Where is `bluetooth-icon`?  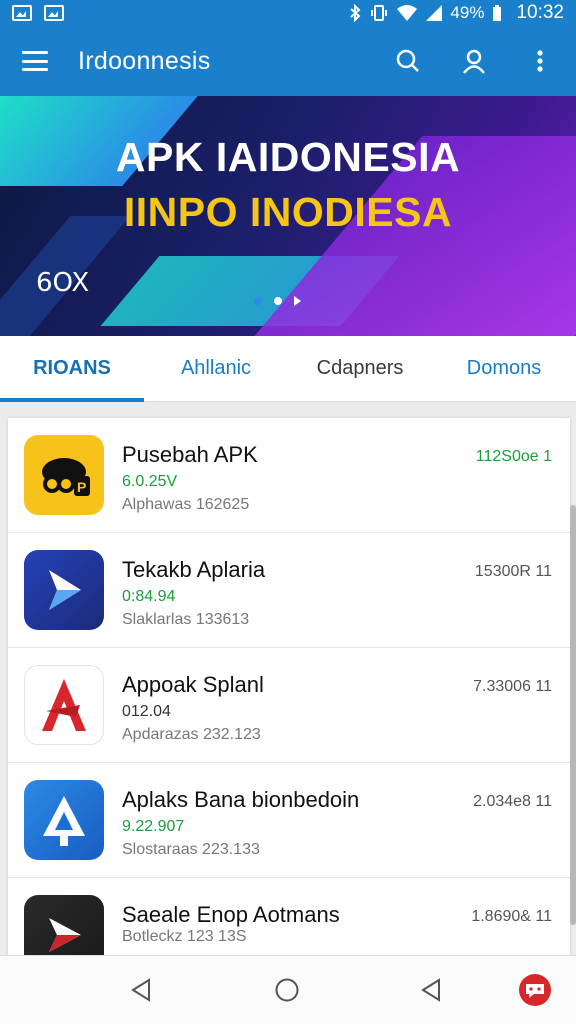 bluetooth-icon is located at coordinates (355, 13).